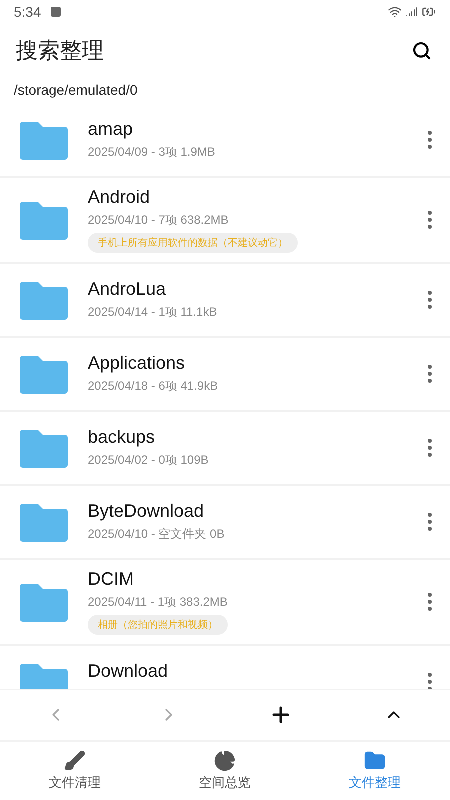 This screenshot has width=450, height=800. What do you see at coordinates (158, 625) in the screenshot?
I see `folder-tag: 相册（您拍的照片和视频）` at bounding box center [158, 625].